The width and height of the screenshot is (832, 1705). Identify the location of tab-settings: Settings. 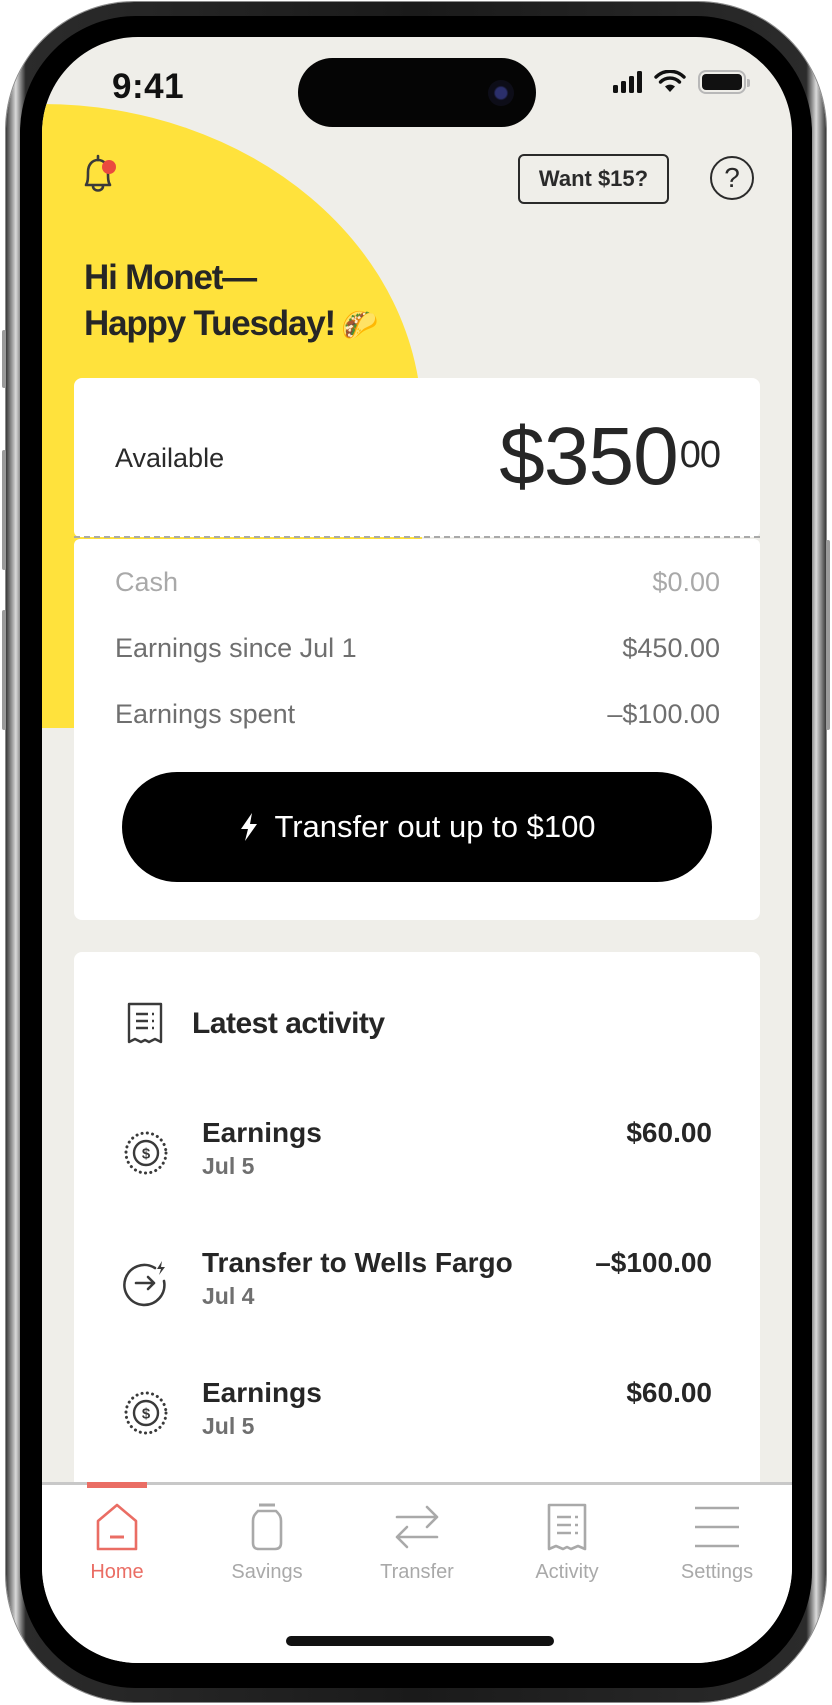
(717, 1543).